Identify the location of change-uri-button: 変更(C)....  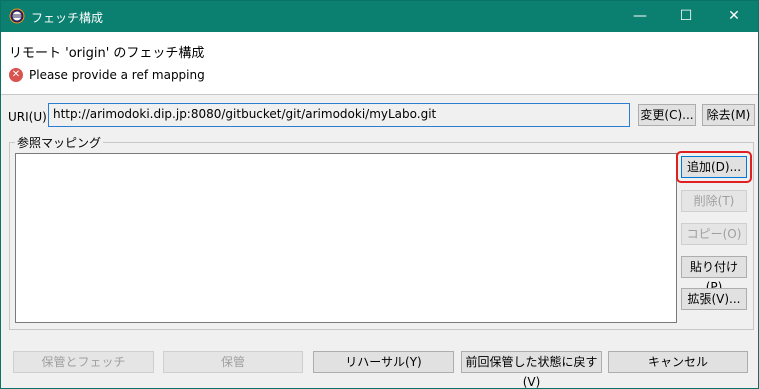
(667, 115).